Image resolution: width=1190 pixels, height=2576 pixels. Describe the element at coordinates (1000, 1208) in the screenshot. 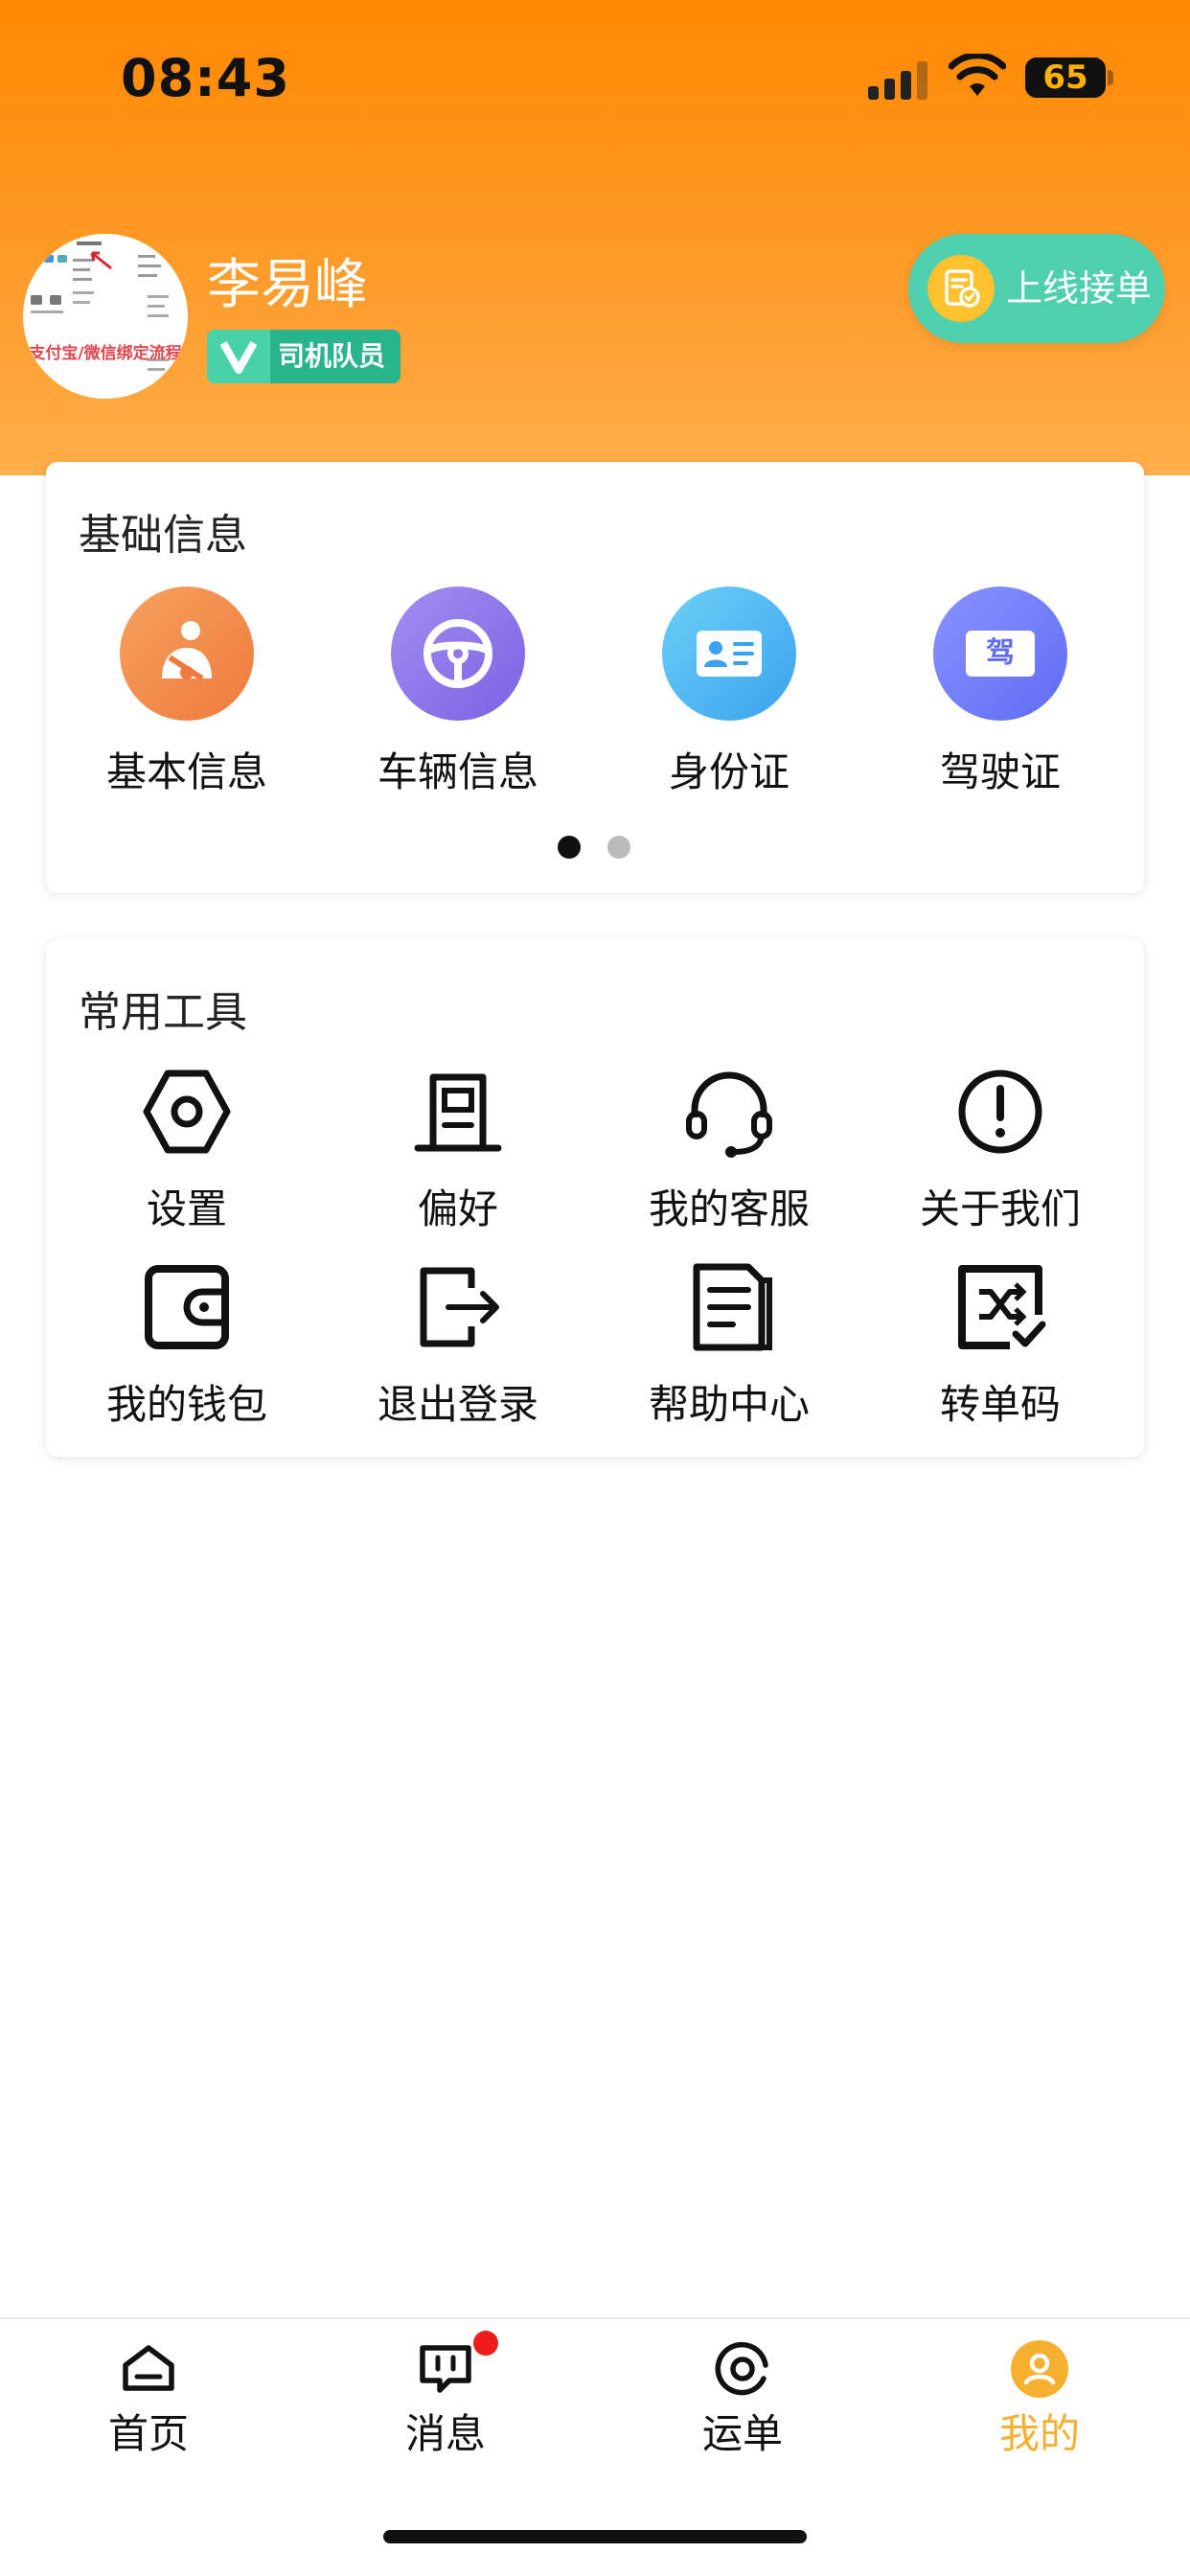

I see `tool-label: 关于我们` at that location.